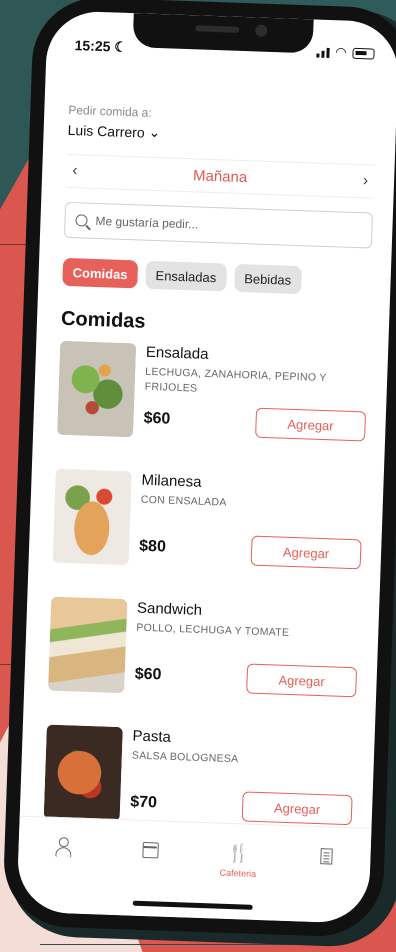 The image size is (396, 952). What do you see at coordinates (61, 874) in the screenshot?
I see `nav-profile` at bounding box center [61, 874].